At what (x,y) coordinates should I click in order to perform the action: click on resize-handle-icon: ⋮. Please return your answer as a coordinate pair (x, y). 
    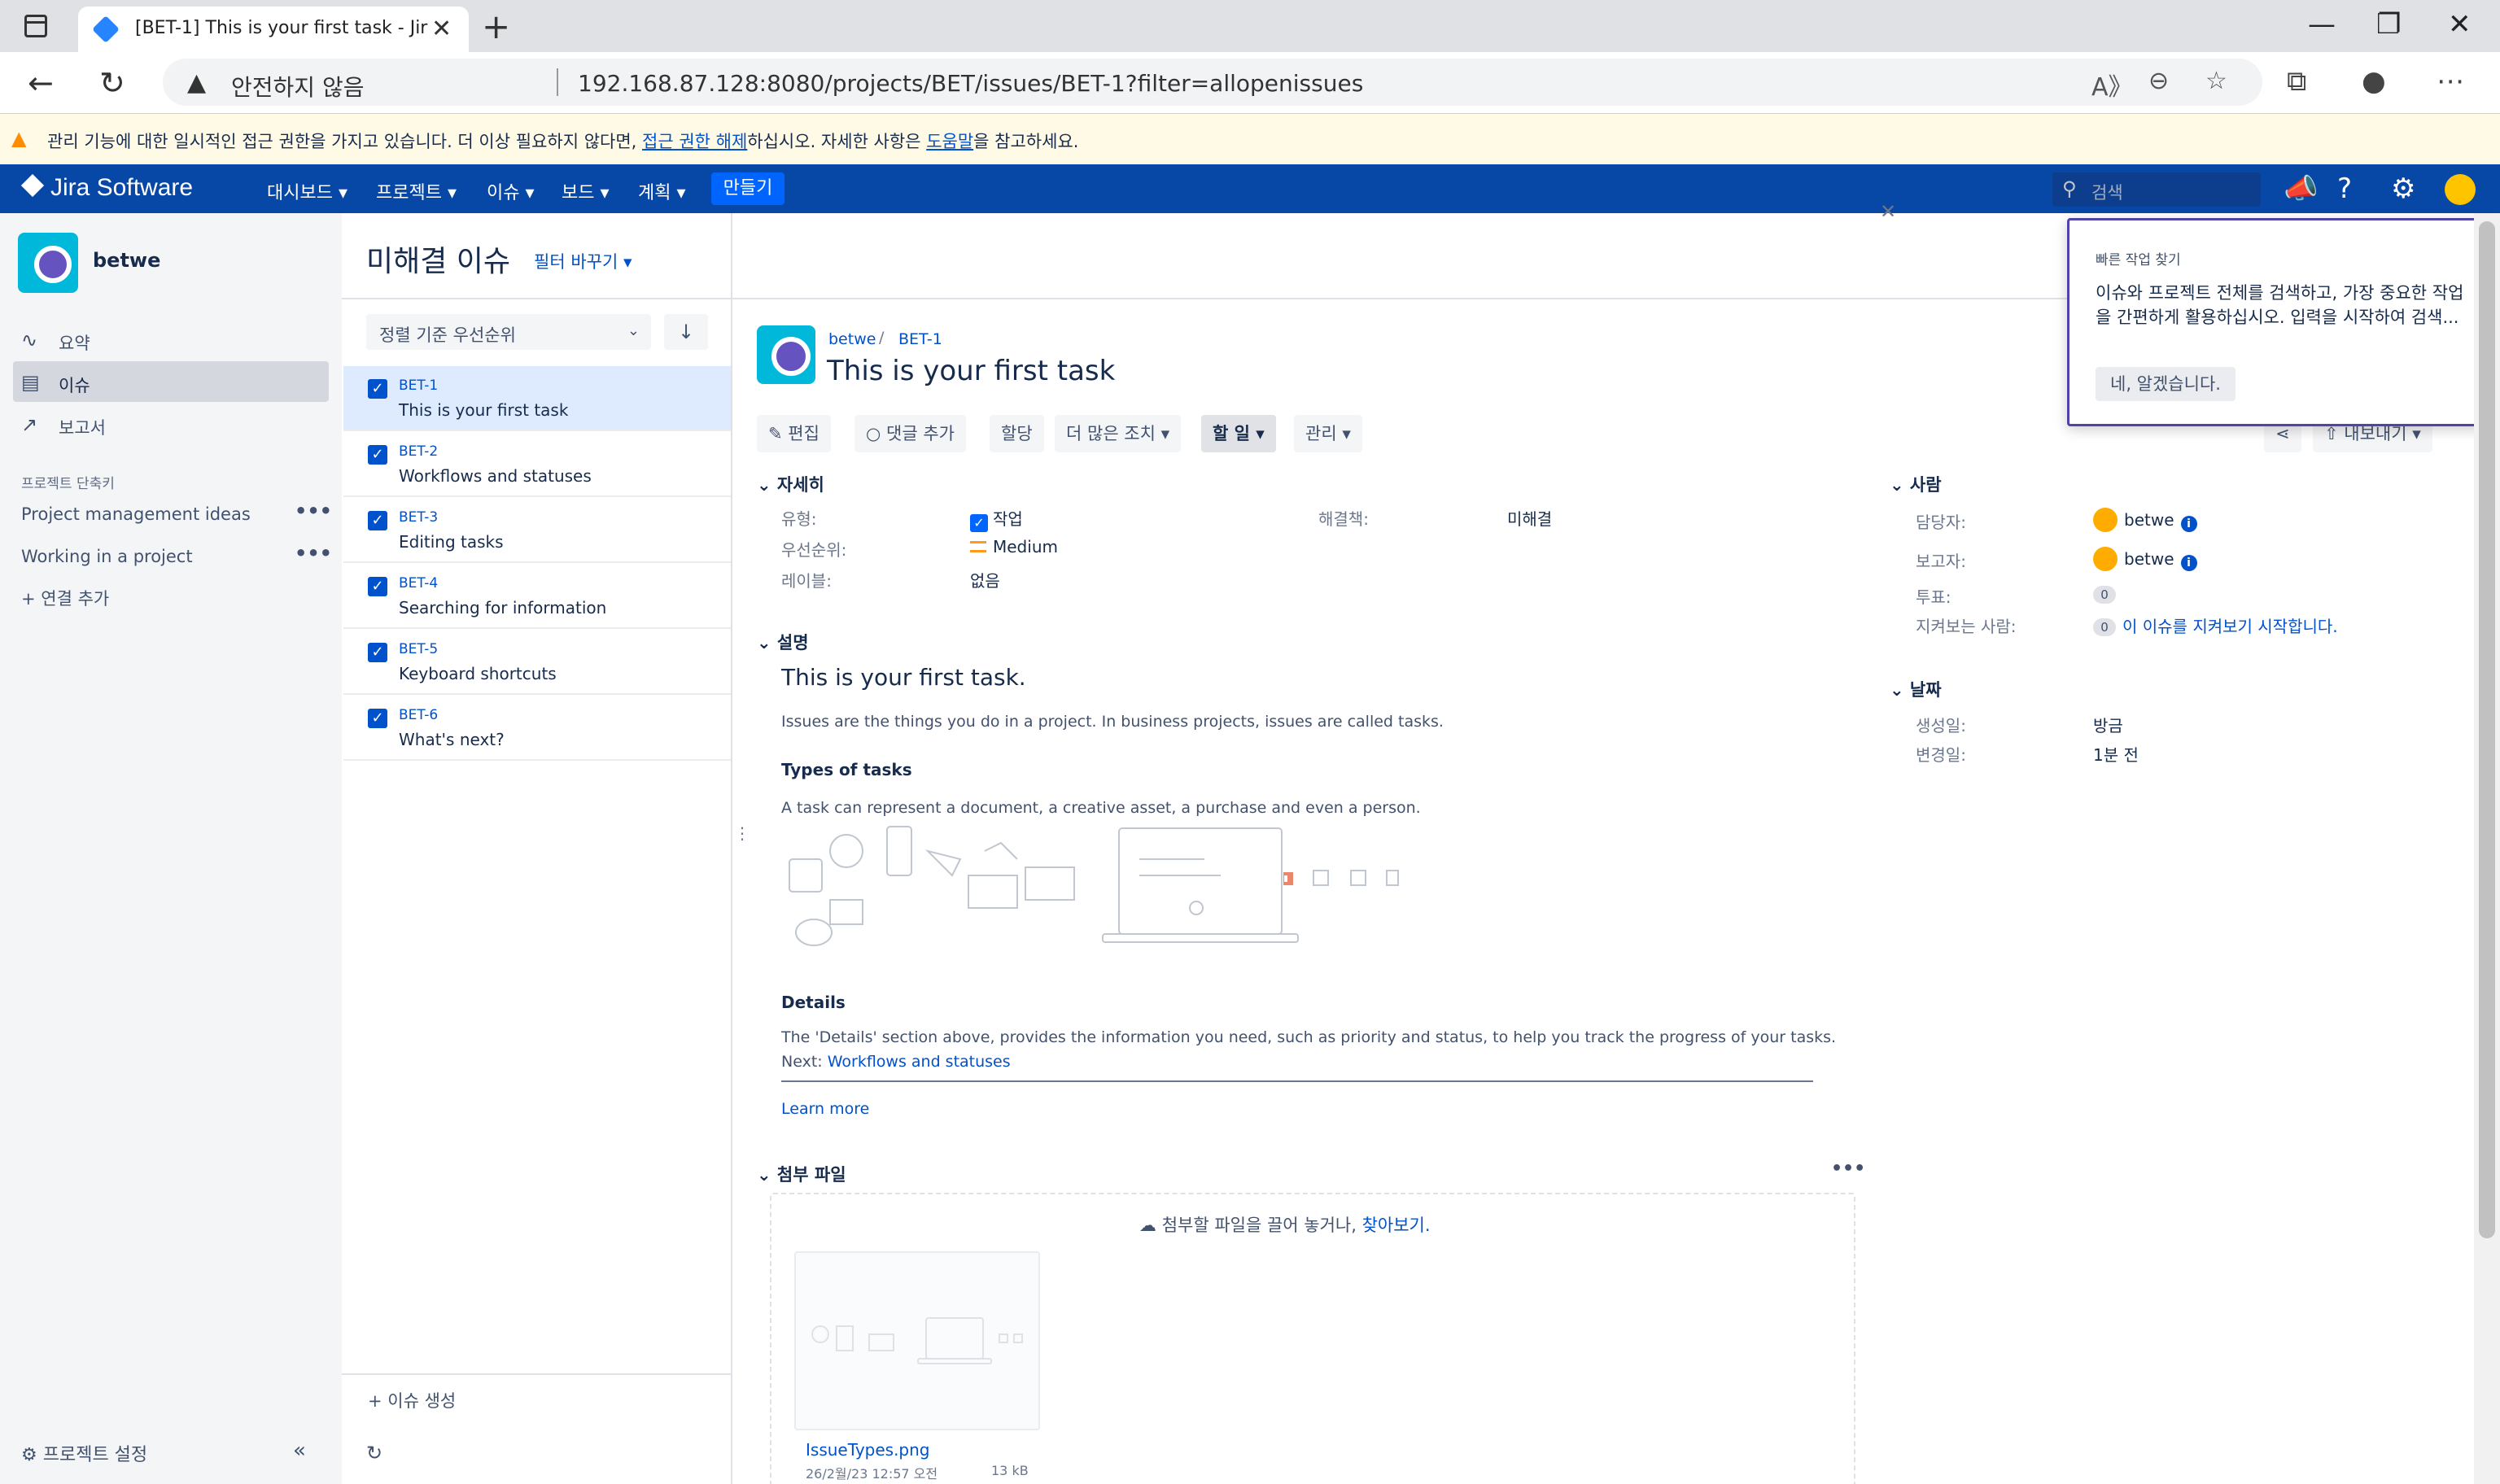
    Looking at the image, I should click on (742, 833).